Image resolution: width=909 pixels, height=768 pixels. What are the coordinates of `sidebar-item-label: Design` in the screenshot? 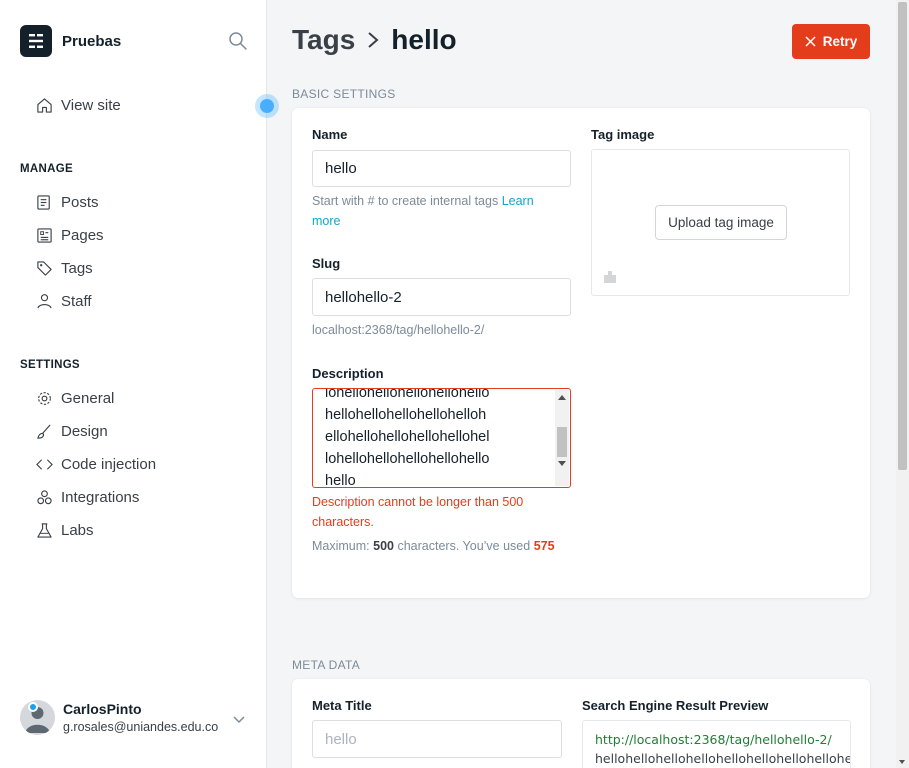 It's located at (84, 431).